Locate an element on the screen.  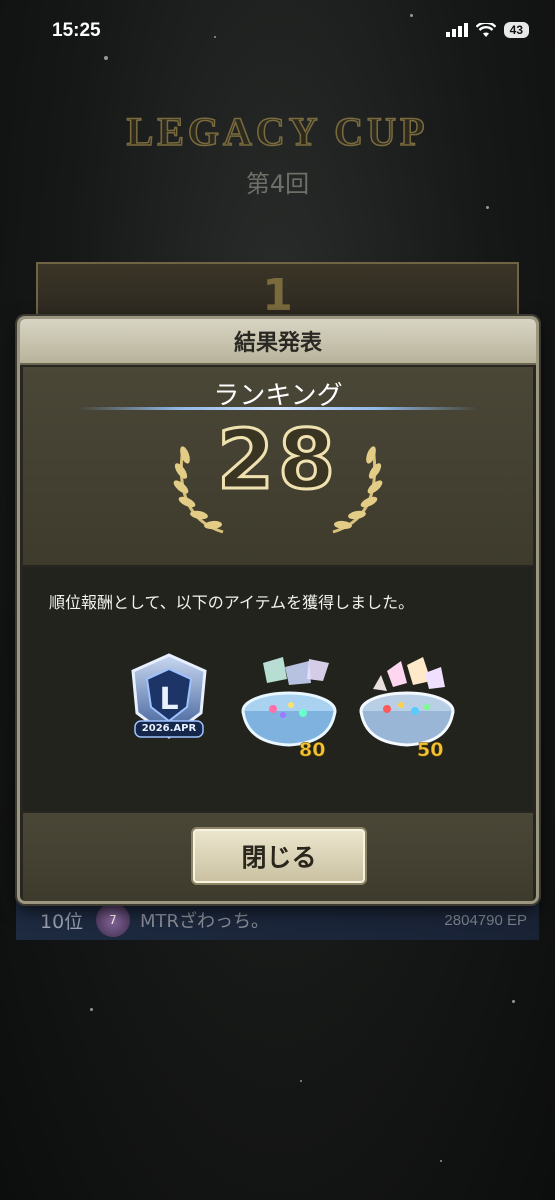
item-count: 80 is located at coordinates (312, 750).